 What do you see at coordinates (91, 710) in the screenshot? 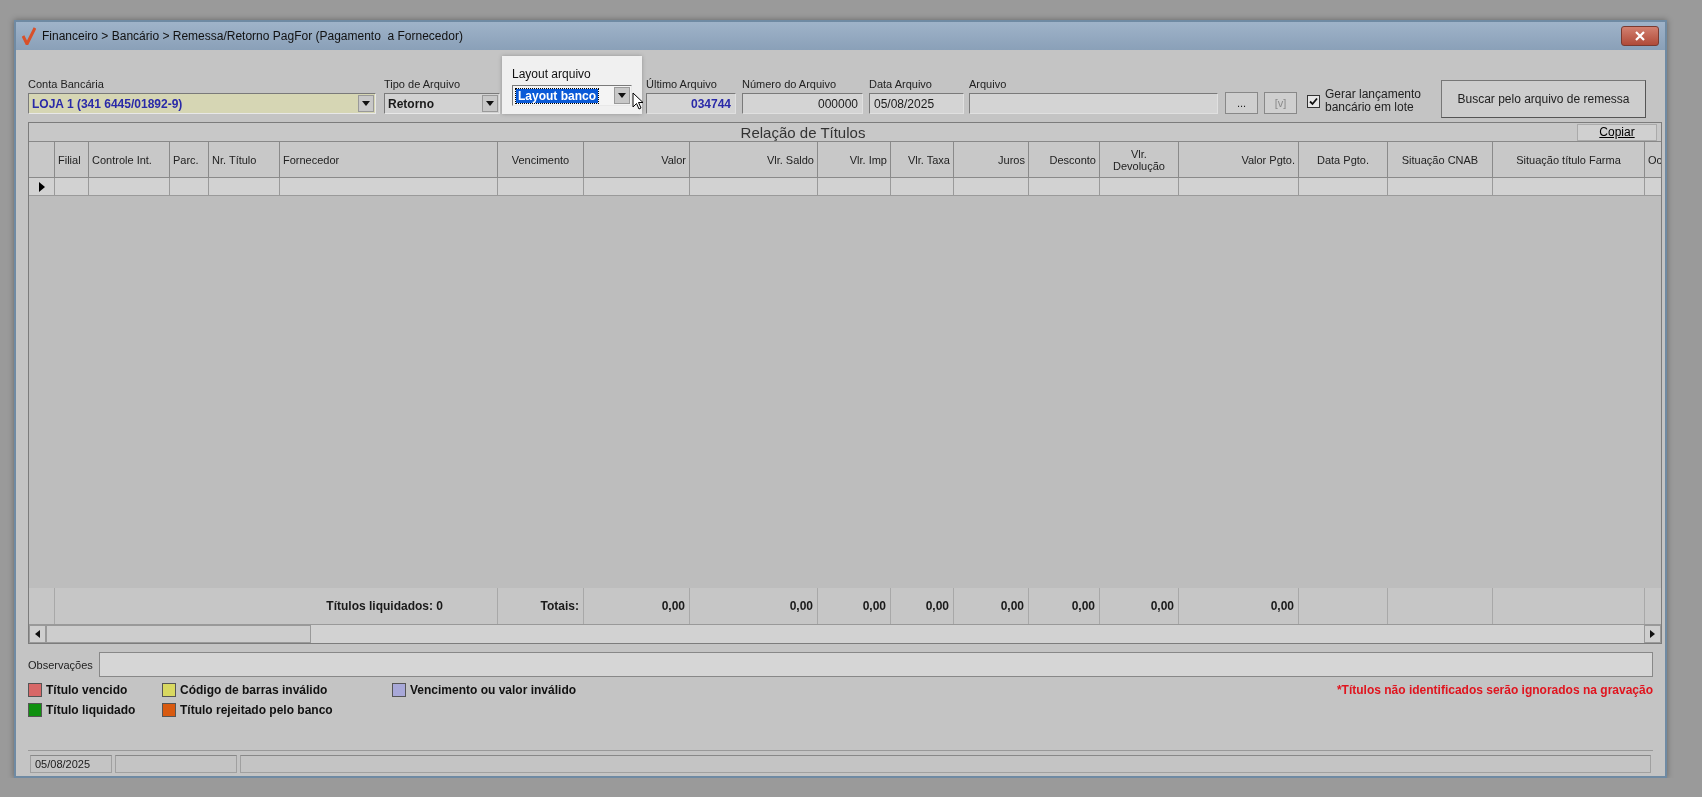
I see `legend-label: Título liquidado` at bounding box center [91, 710].